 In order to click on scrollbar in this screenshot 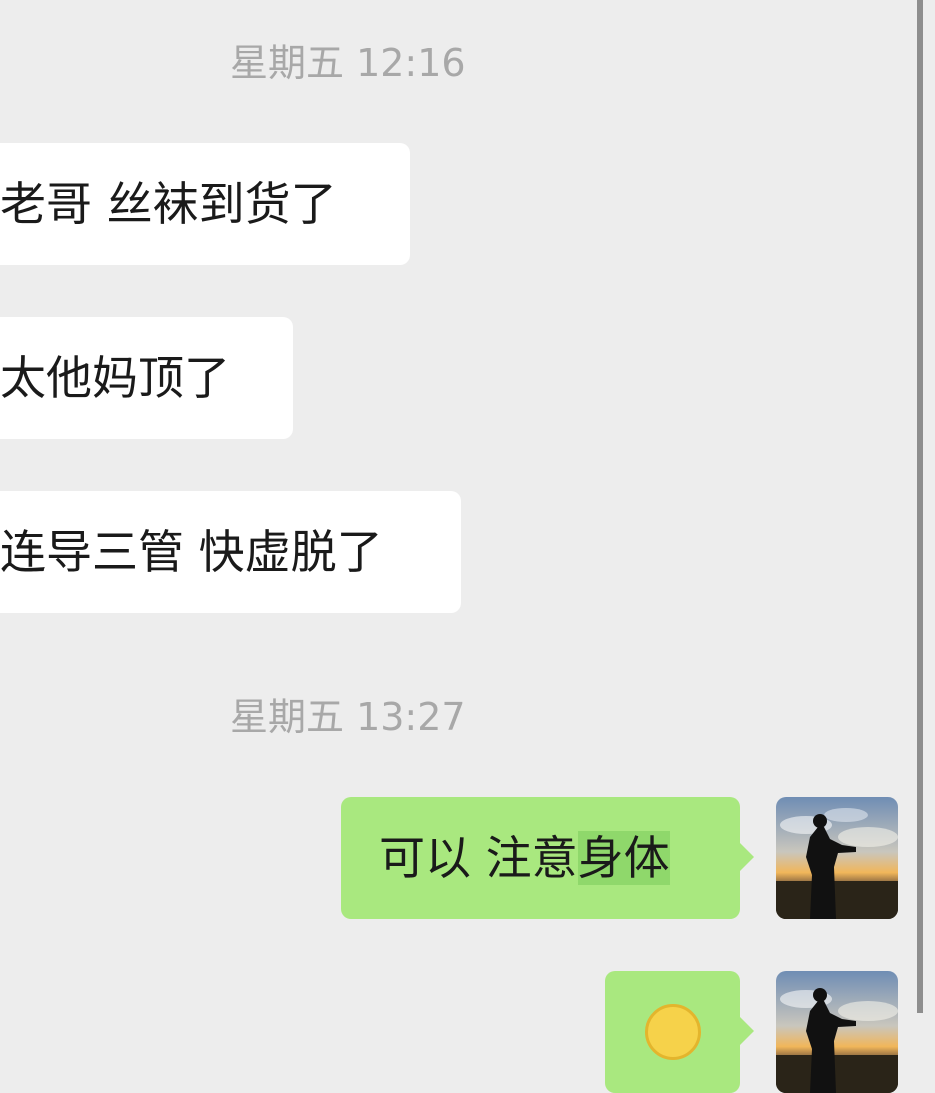, I will do `click(920, 506)`.